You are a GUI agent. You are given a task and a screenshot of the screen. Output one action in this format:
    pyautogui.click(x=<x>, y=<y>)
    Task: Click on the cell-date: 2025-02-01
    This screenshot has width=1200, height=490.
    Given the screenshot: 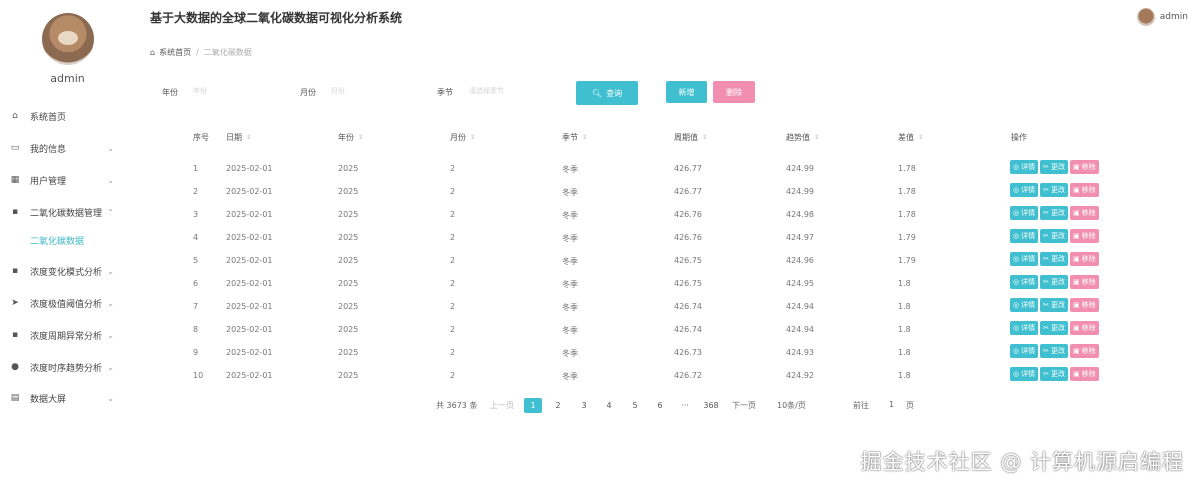 What is the action you would take?
    pyautogui.click(x=249, y=214)
    